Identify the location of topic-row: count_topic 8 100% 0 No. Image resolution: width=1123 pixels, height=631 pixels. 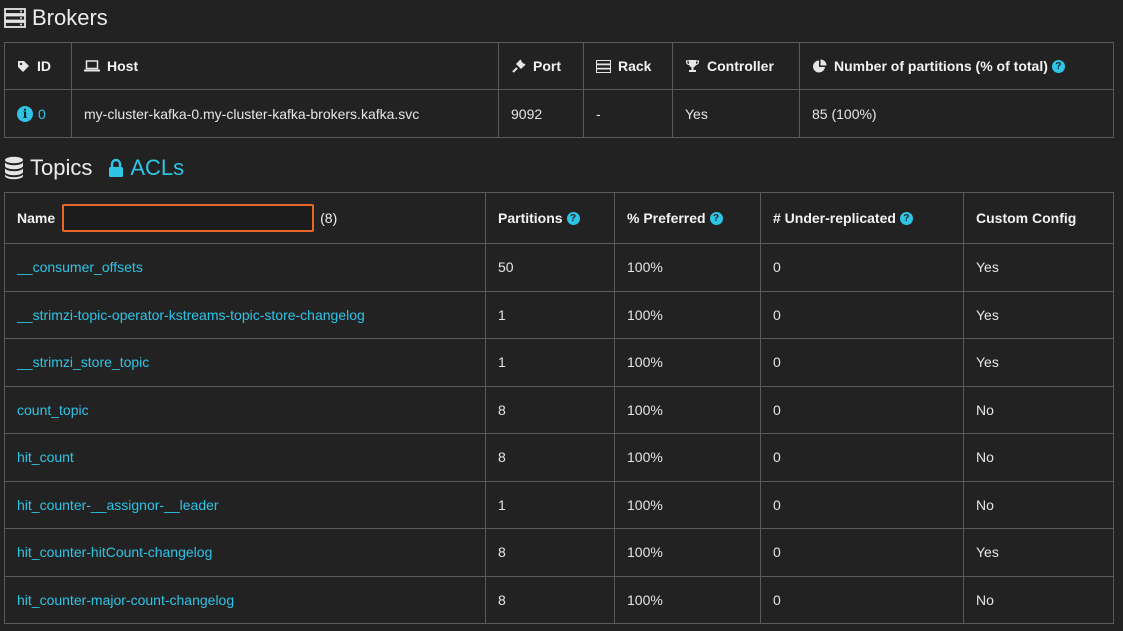
(559, 409).